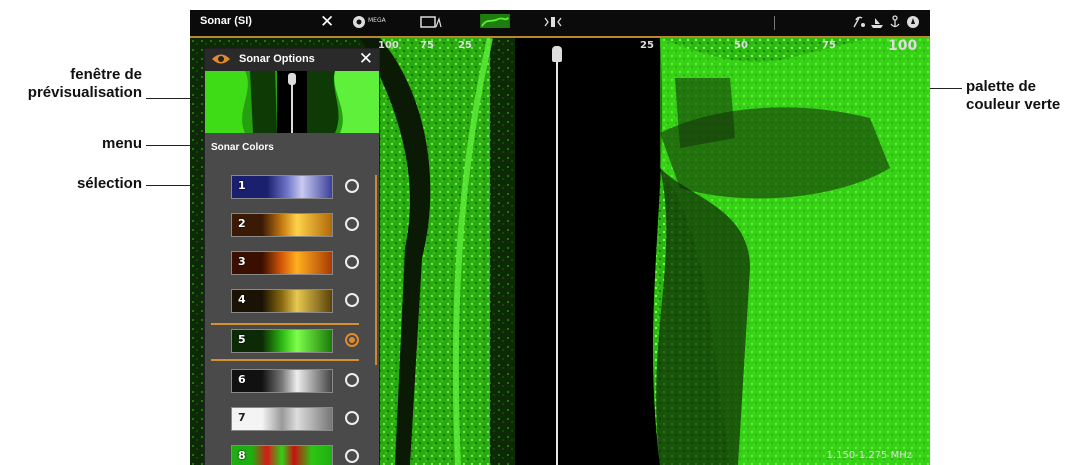 The width and height of the screenshot is (1076, 465). Describe the element at coordinates (242, 417) in the screenshot. I see `color-number-7: 7` at that location.